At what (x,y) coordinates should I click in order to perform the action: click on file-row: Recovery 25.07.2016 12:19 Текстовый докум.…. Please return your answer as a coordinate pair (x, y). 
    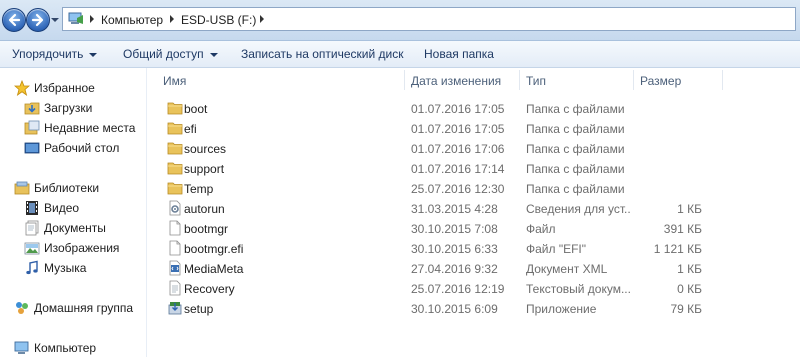
    Looking at the image, I should click on (473, 288).